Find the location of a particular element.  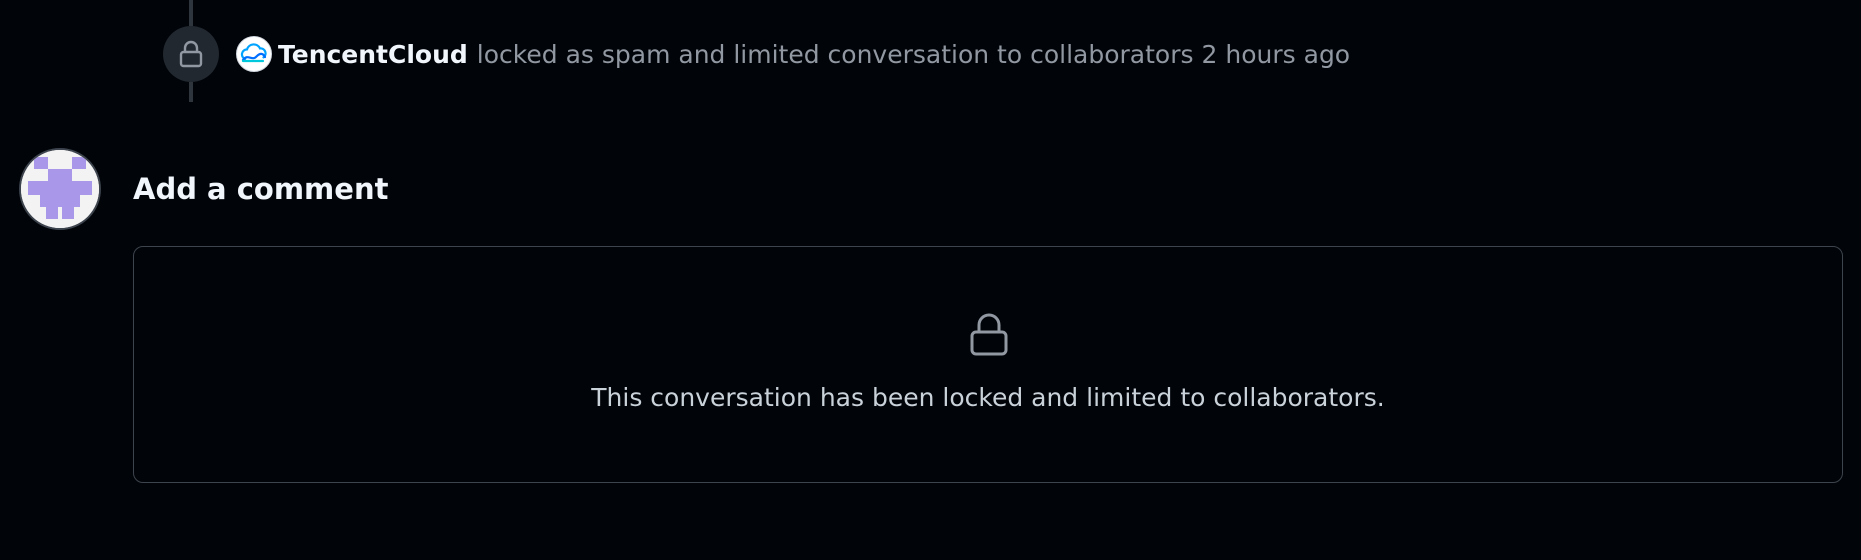

actor-avatar is located at coordinates (254, 54).